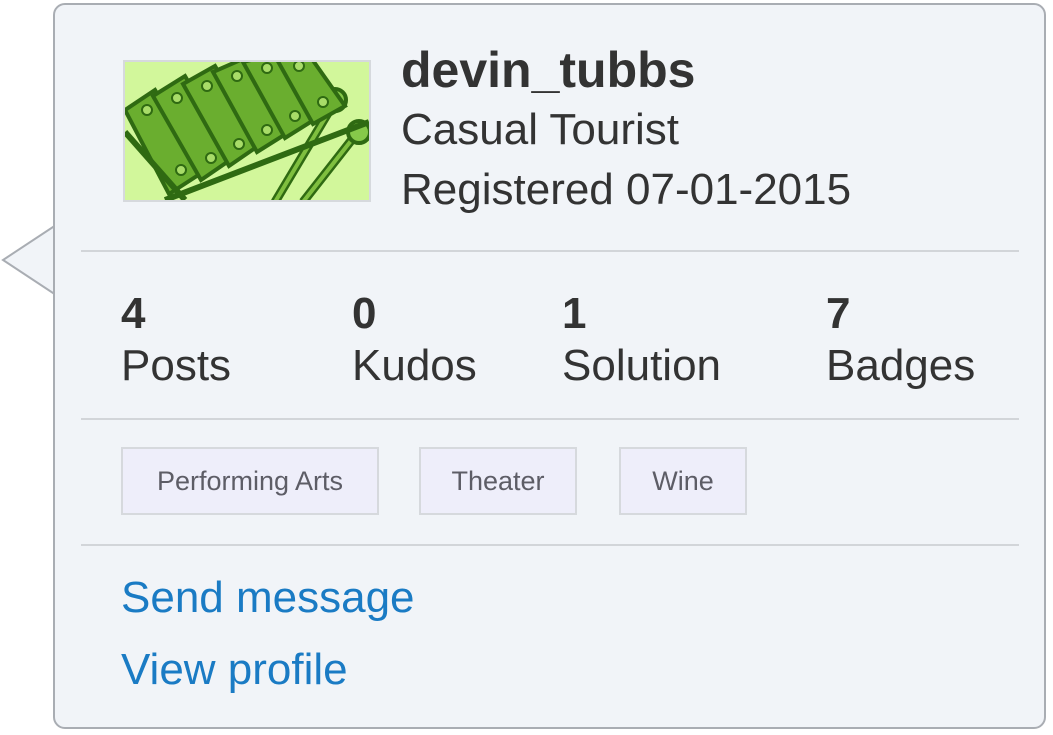 The image size is (1053, 735). I want to click on stat-posts: 4 Posts, so click(176, 341).